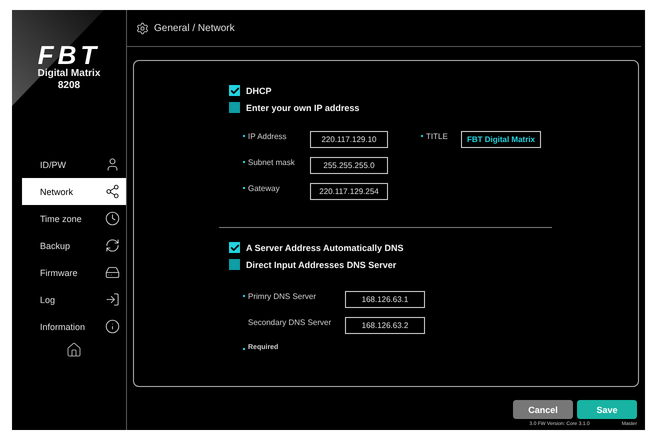 Image resolution: width=653 pixels, height=432 pixels. Describe the element at coordinates (290, 322) in the screenshot. I see `field-label: Secondary DNS Server` at that location.